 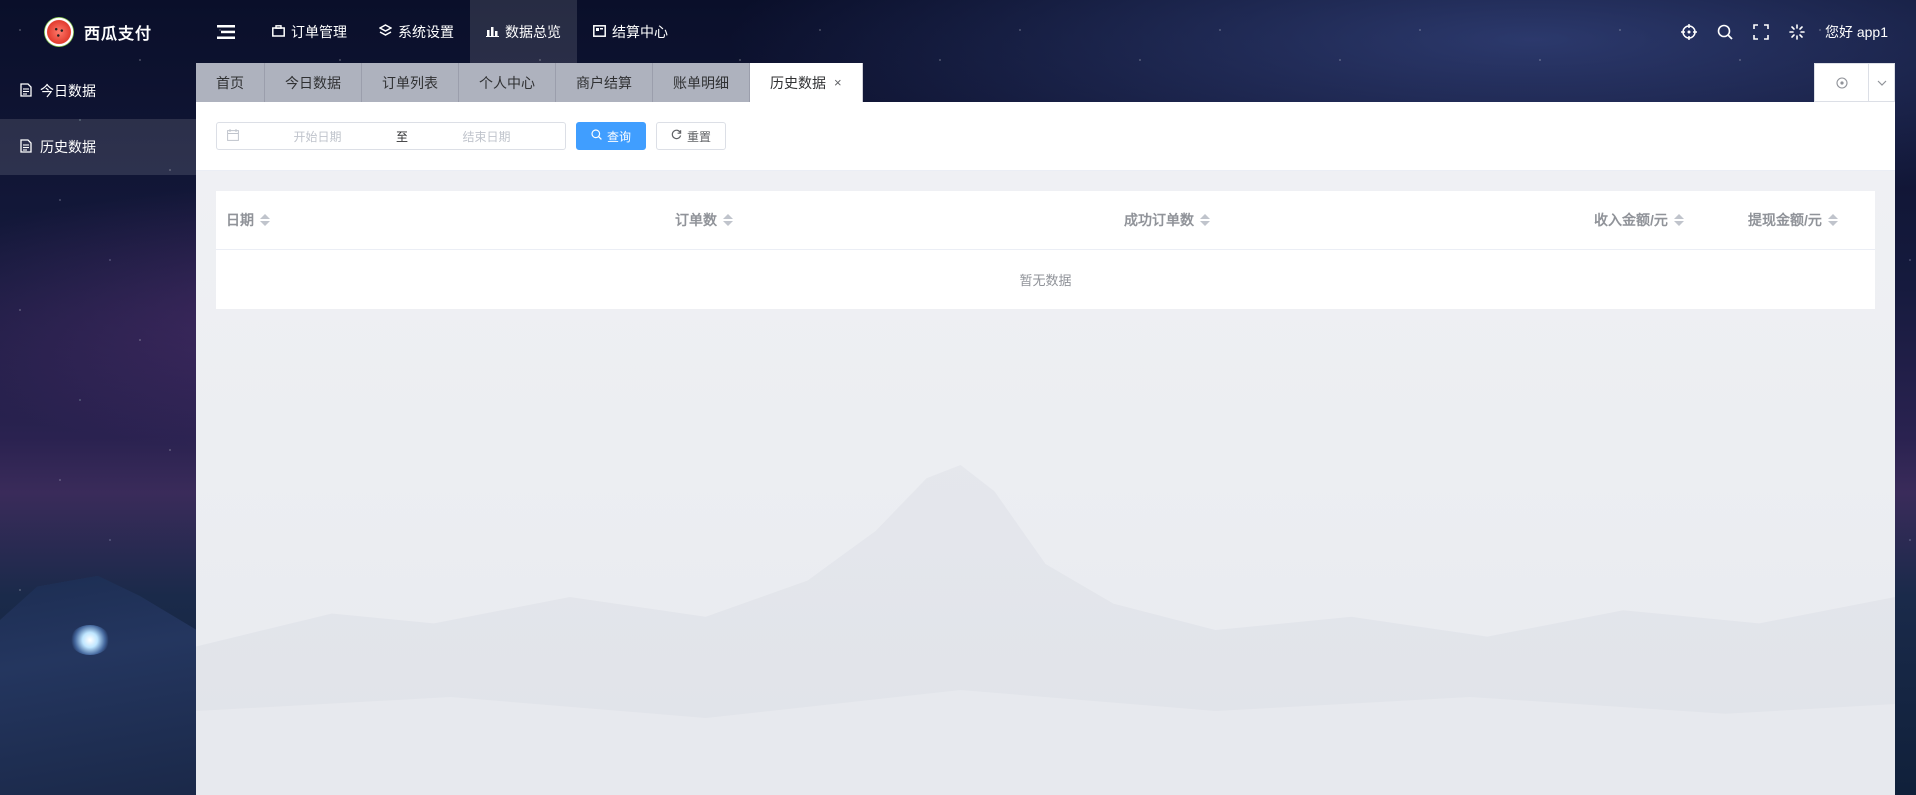 I want to click on nav-label: 订单管理, so click(x=319, y=31).